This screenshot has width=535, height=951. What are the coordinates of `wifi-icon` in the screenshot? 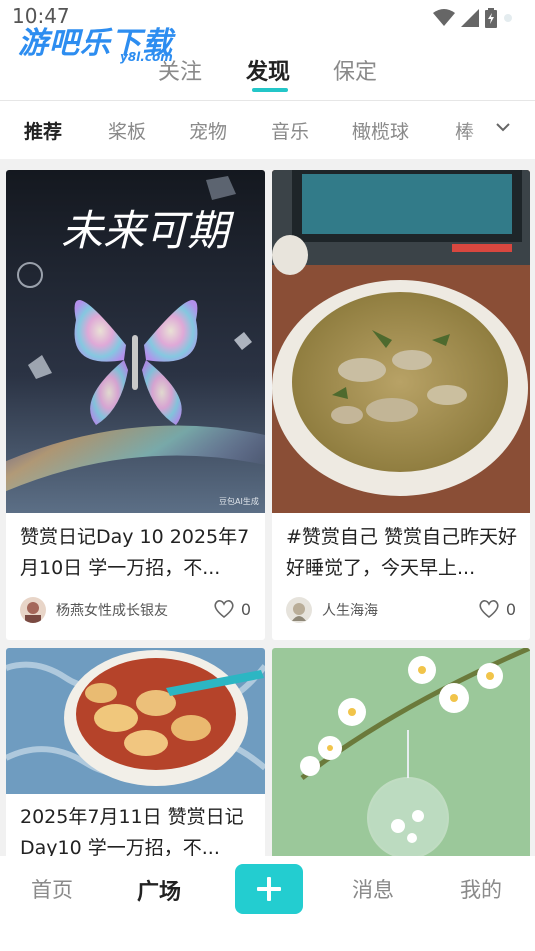 It's located at (444, 17).